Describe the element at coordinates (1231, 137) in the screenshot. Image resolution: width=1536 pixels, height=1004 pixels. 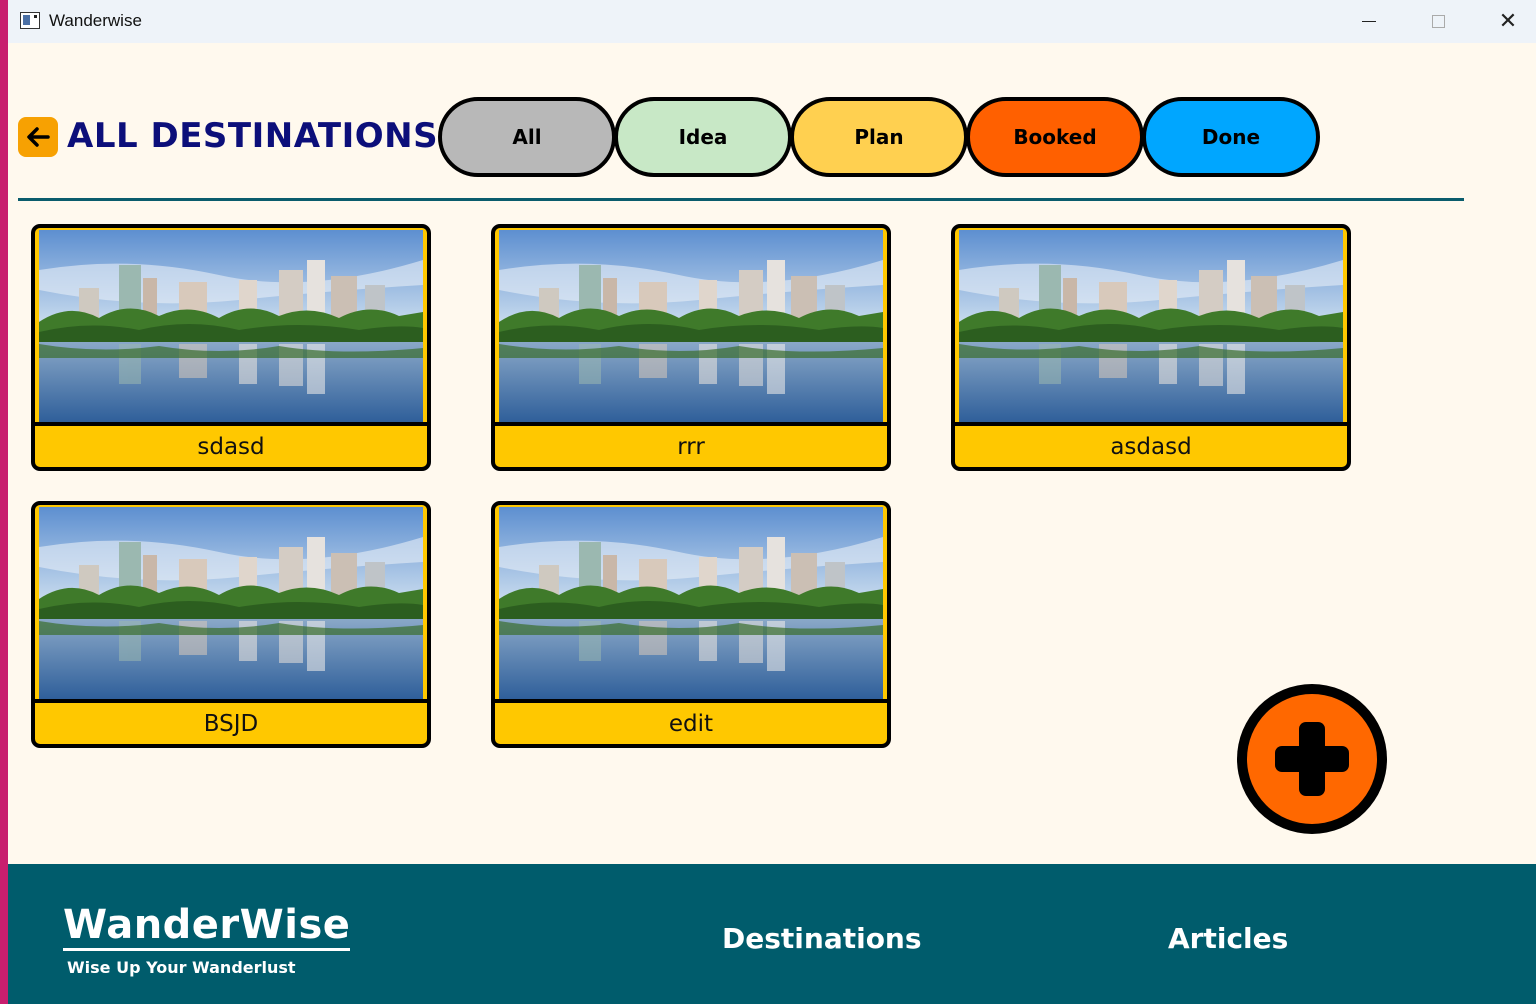
I see `filter-done-button: Done` at that location.